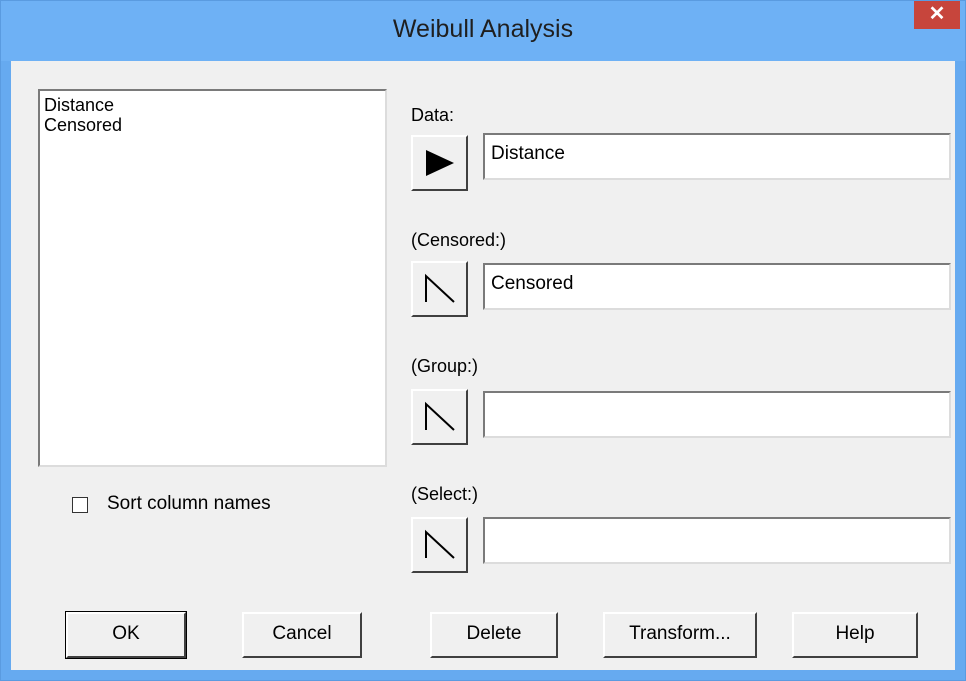 This screenshot has width=966, height=681. I want to click on group-arrow-button, so click(439, 417).